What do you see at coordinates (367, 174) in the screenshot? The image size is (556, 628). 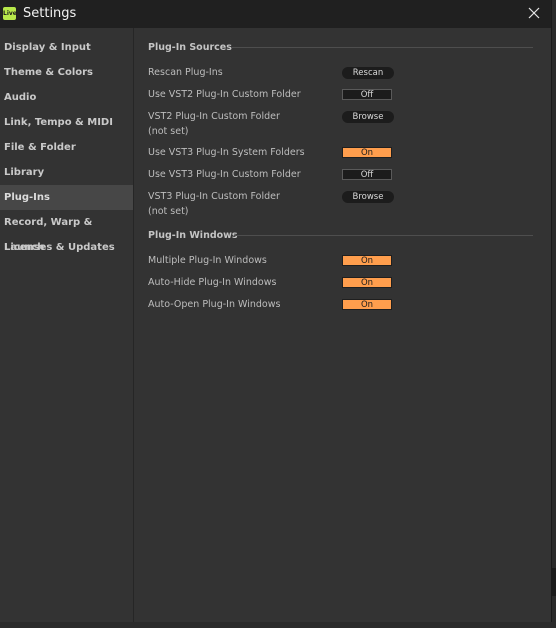 I see `use-vst3-custom-folder-toggle: Off` at bounding box center [367, 174].